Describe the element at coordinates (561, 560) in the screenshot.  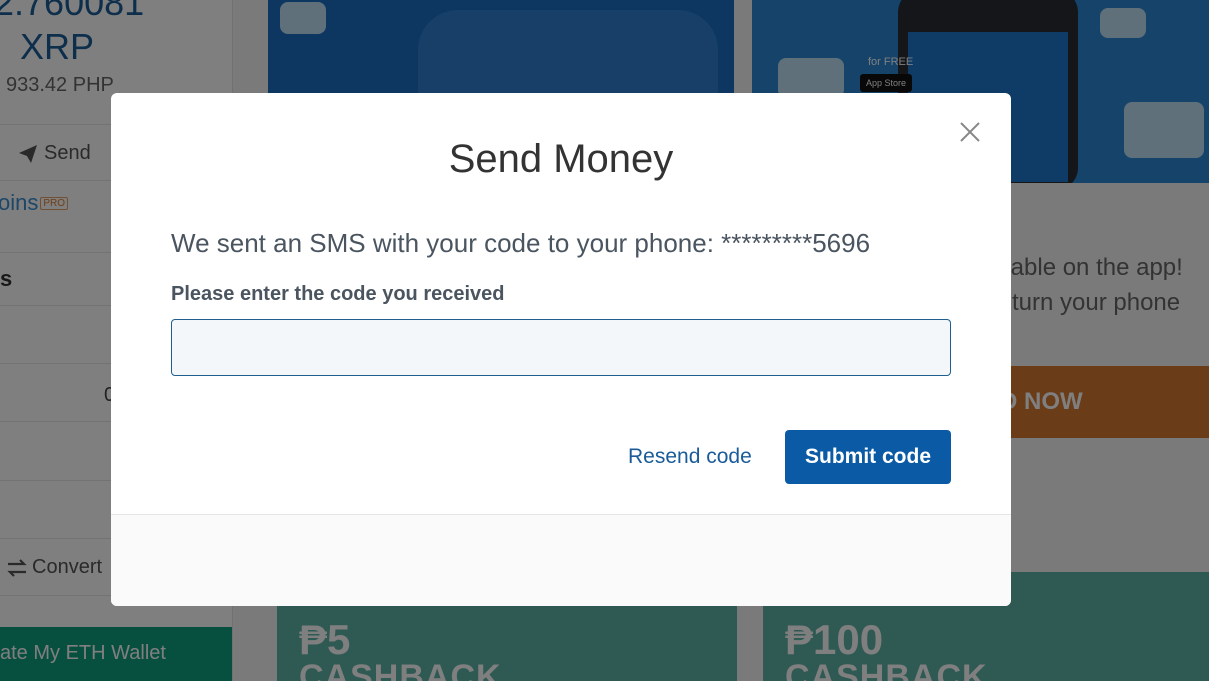
I see `modal-footer` at that location.